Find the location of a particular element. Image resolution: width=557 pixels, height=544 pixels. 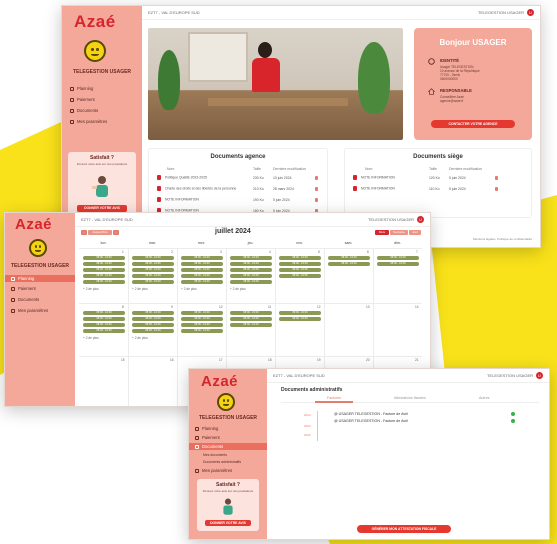

next-month-button: › is located at coordinates (116, 232).